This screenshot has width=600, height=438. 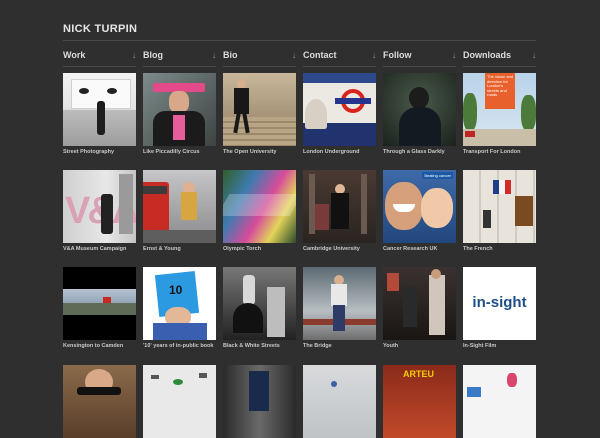 I want to click on book-number: 10, so click(x=176, y=290).